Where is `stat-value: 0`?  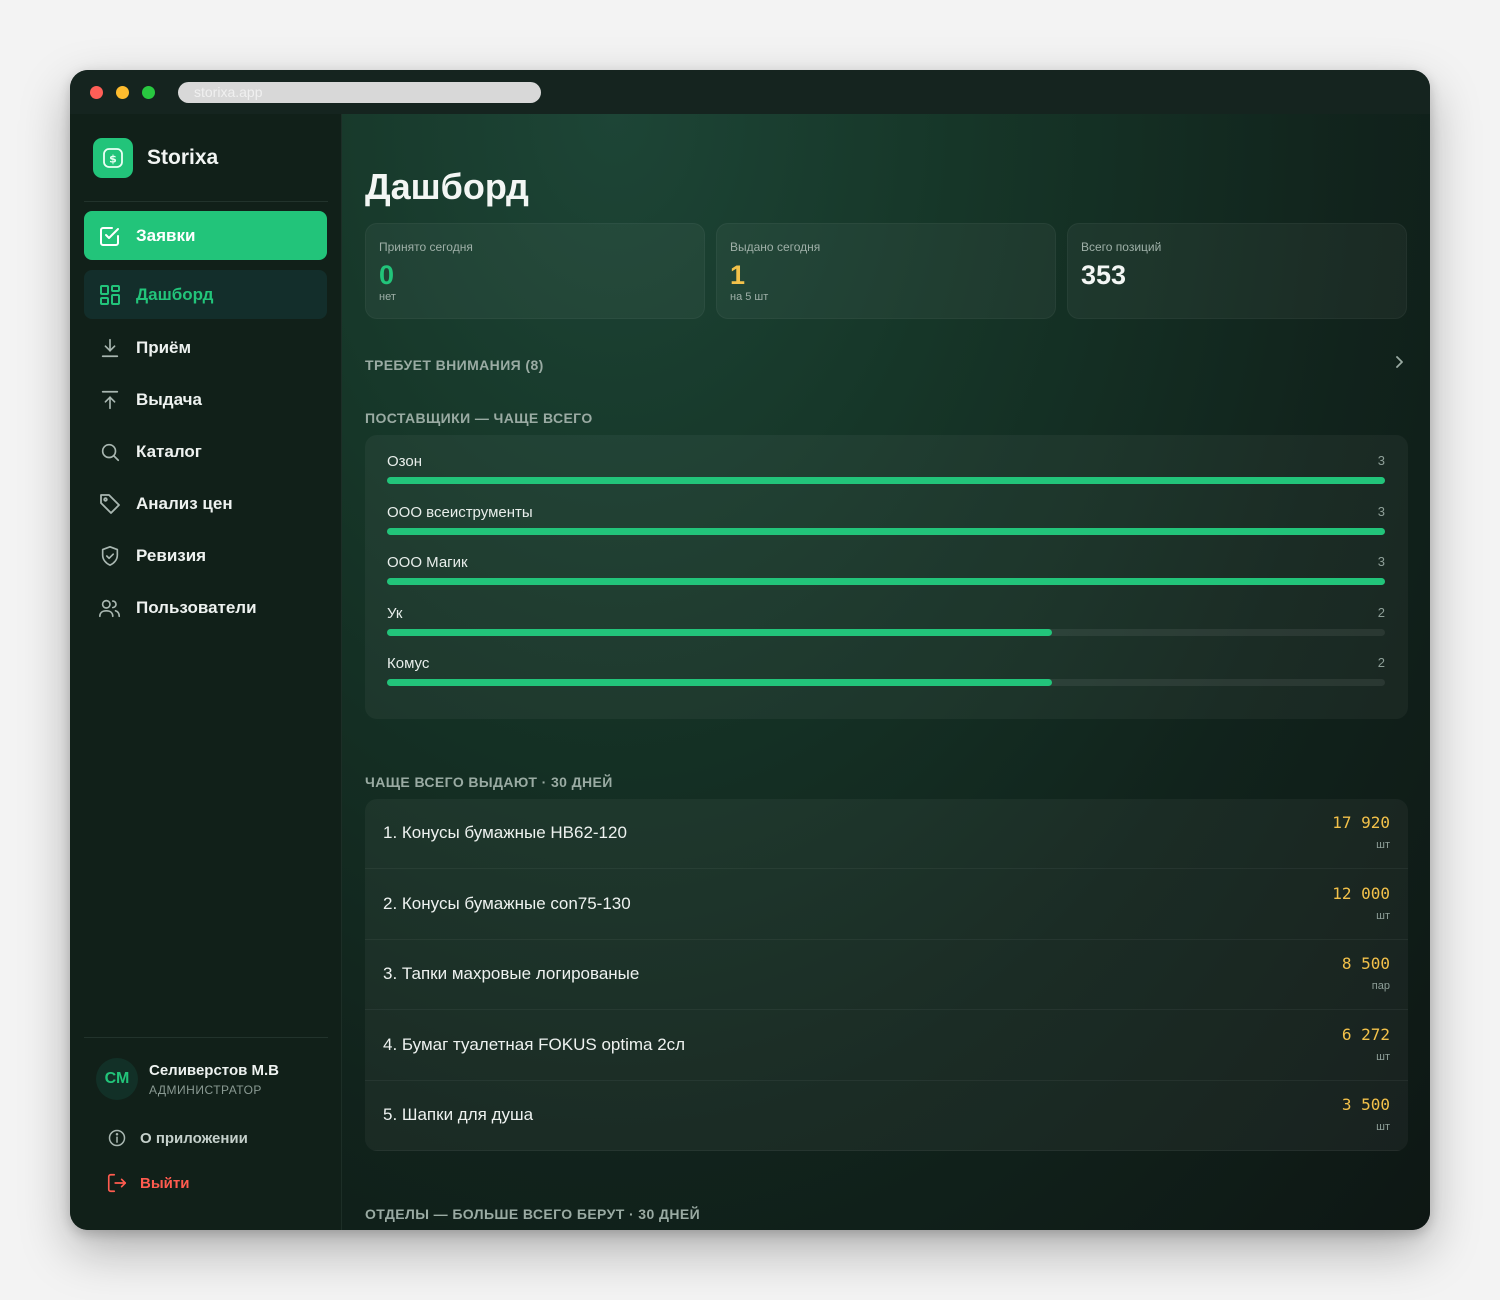
stat-value: 0 is located at coordinates (387, 275).